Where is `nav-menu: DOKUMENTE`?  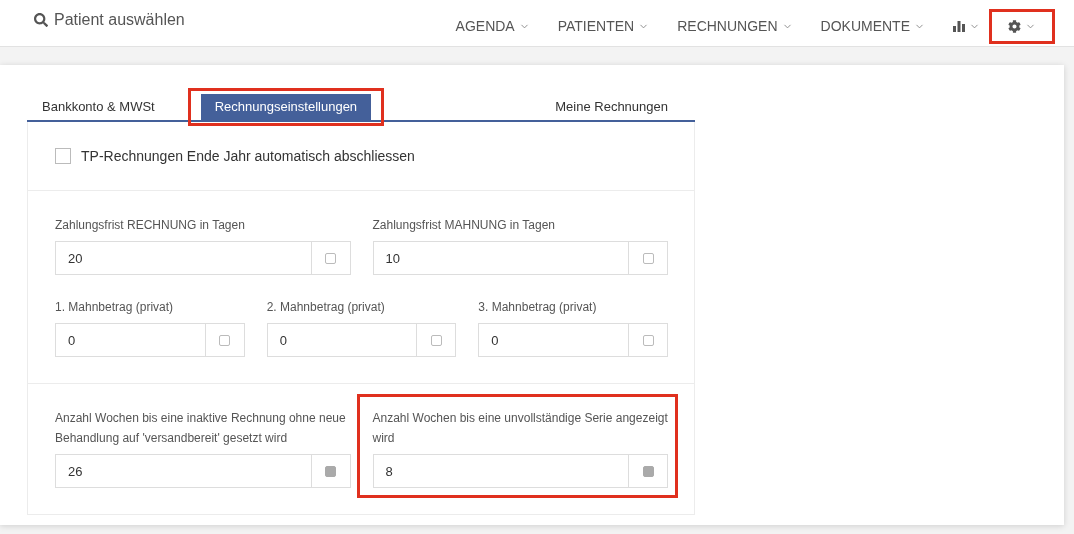 nav-menu: DOKUMENTE is located at coordinates (872, 26).